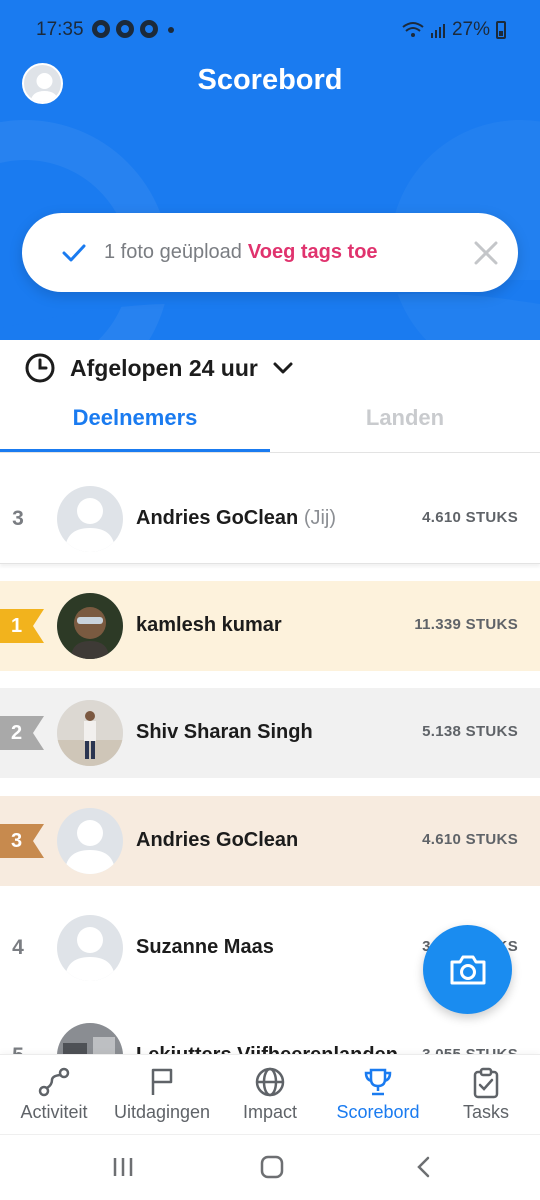 The image size is (540, 1200). Describe the element at coordinates (217, 840) in the screenshot. I see `participant-name: Andries GoClean` at that location.